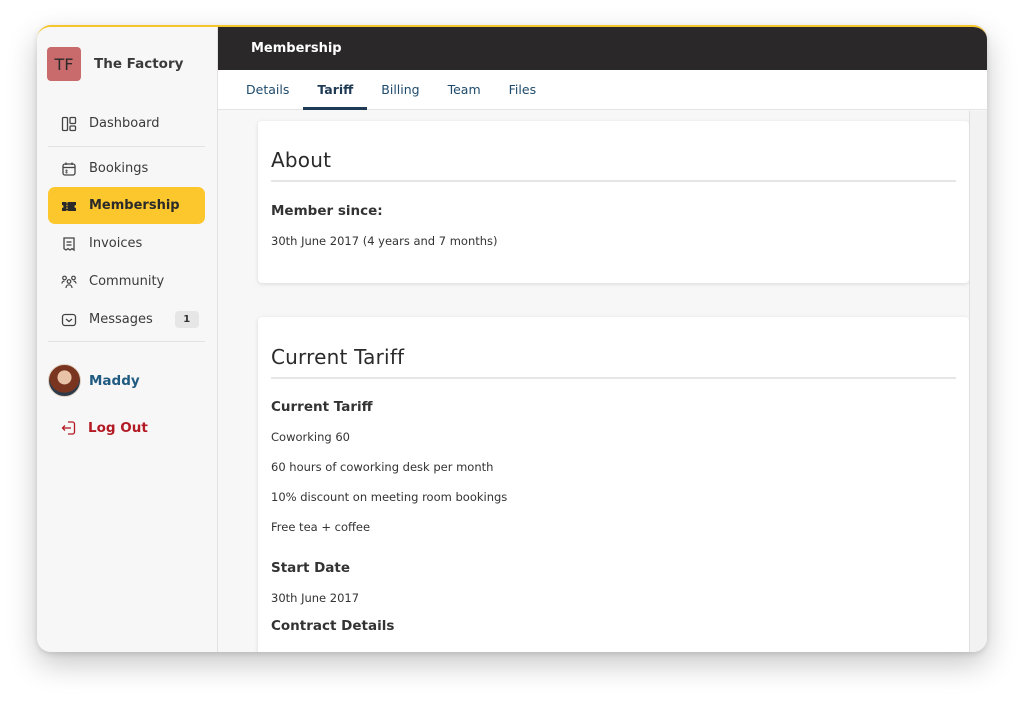 The width and height of the screenshot is (1024, 702). What do you see at coordinates (602, 48) in the screenshot?
I see `page-header: Membership` at bounding box center [602, 48].